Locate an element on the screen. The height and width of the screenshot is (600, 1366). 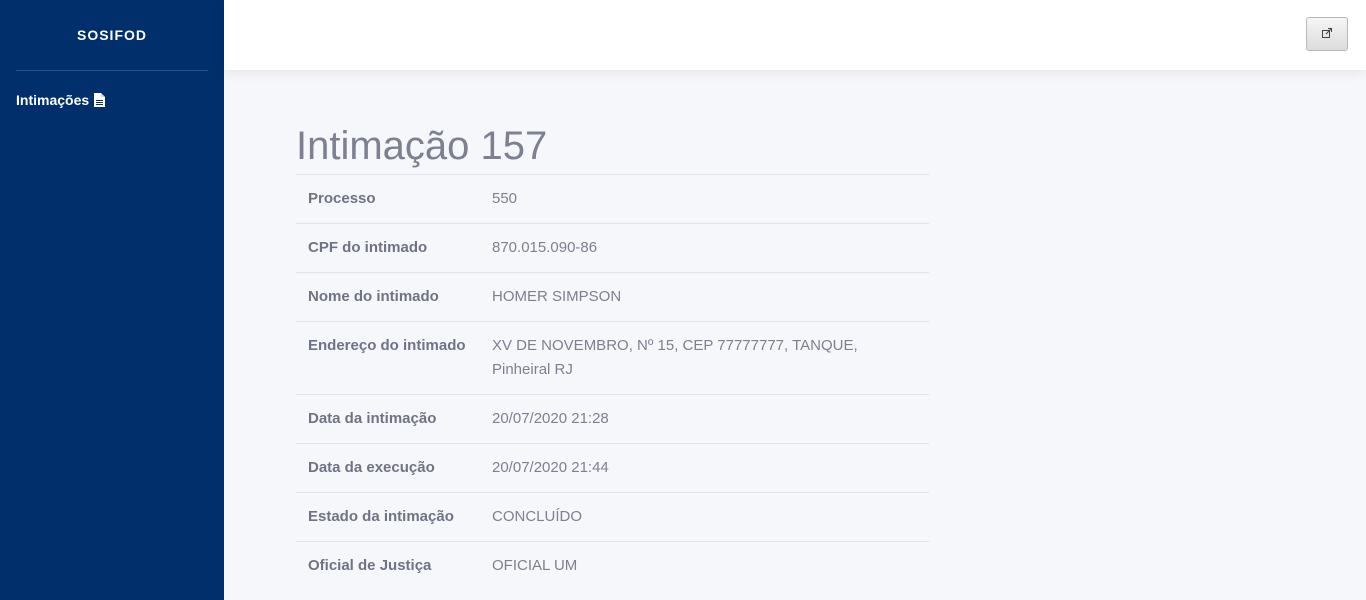
table-row: Nome do intimado HOMER SIMPSON is located at coordinates (612, 297).